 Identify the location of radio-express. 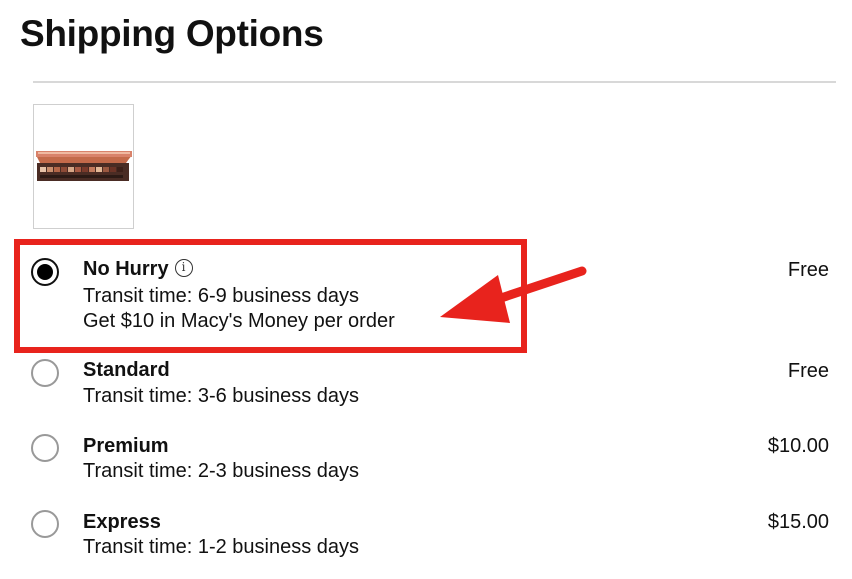
(45, 524).